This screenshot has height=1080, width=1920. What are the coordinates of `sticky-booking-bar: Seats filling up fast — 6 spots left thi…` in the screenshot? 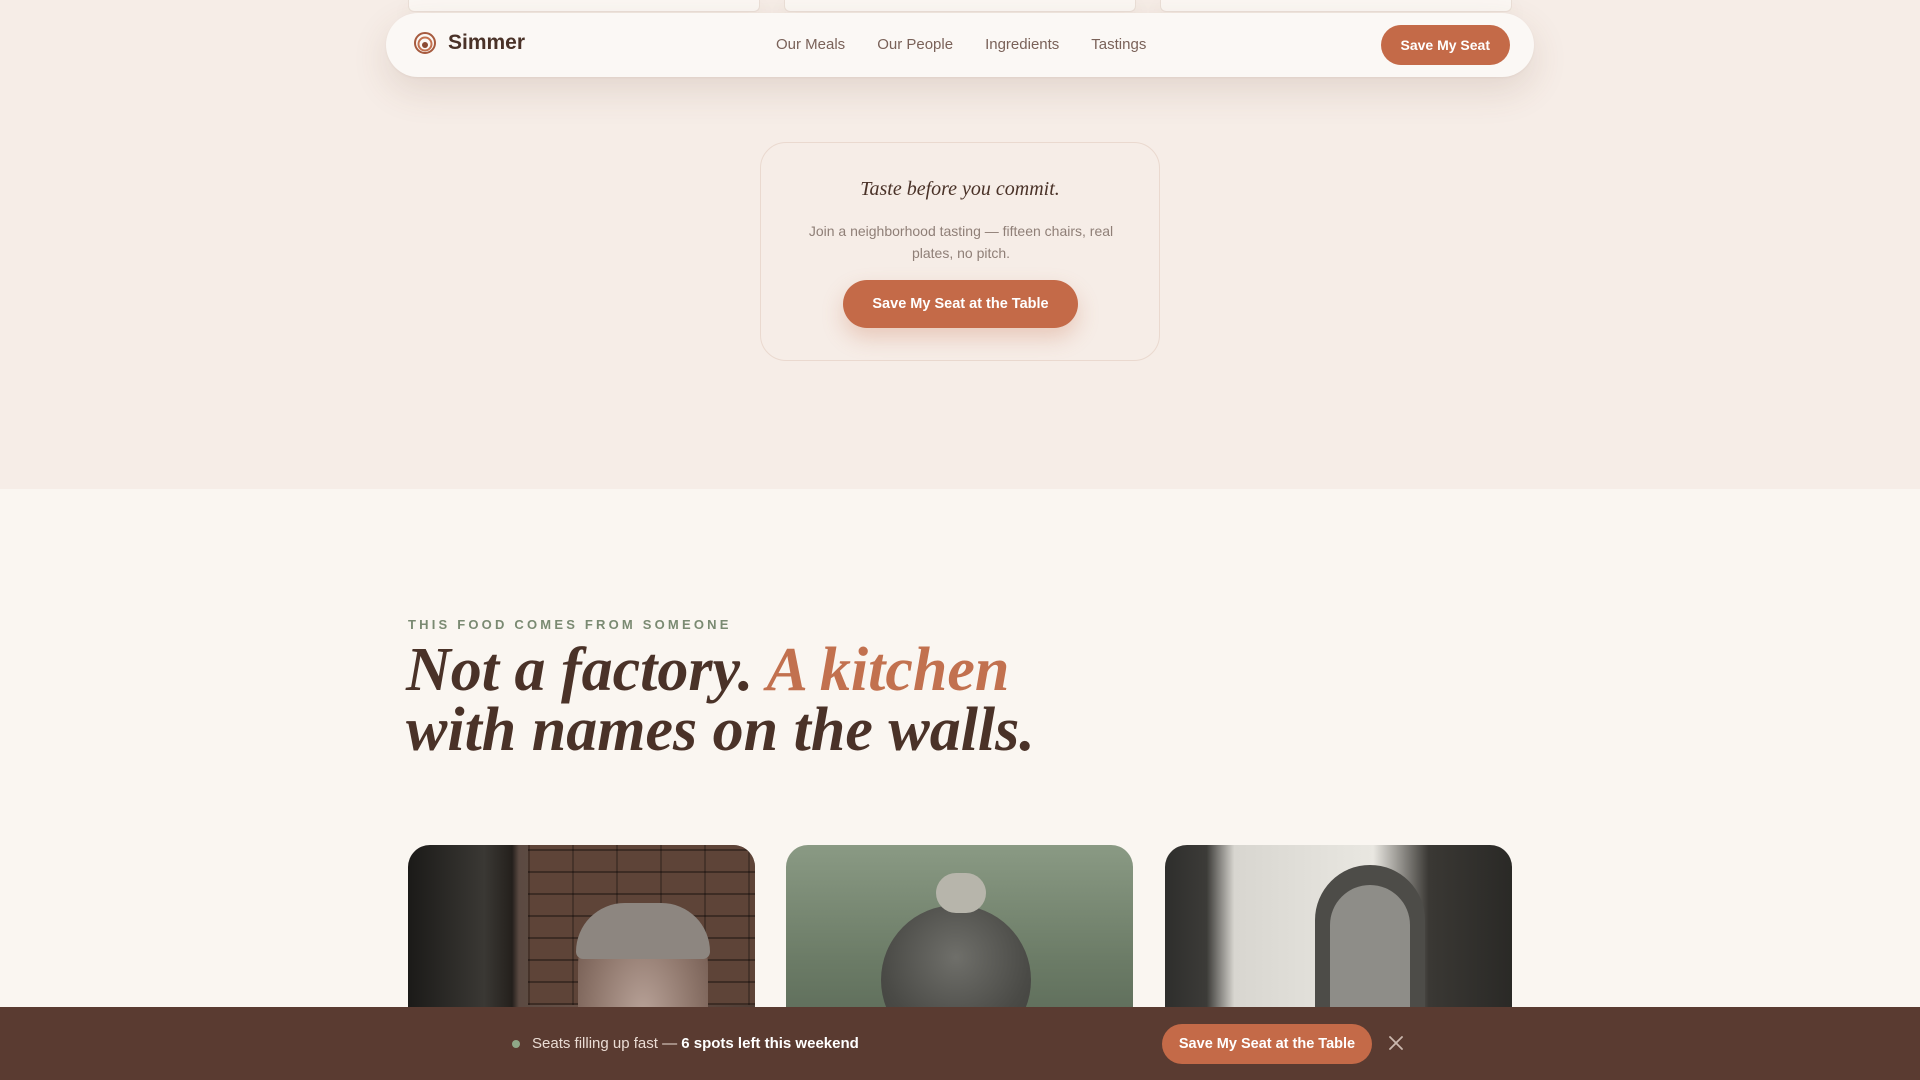 It's located at (960, 1043).